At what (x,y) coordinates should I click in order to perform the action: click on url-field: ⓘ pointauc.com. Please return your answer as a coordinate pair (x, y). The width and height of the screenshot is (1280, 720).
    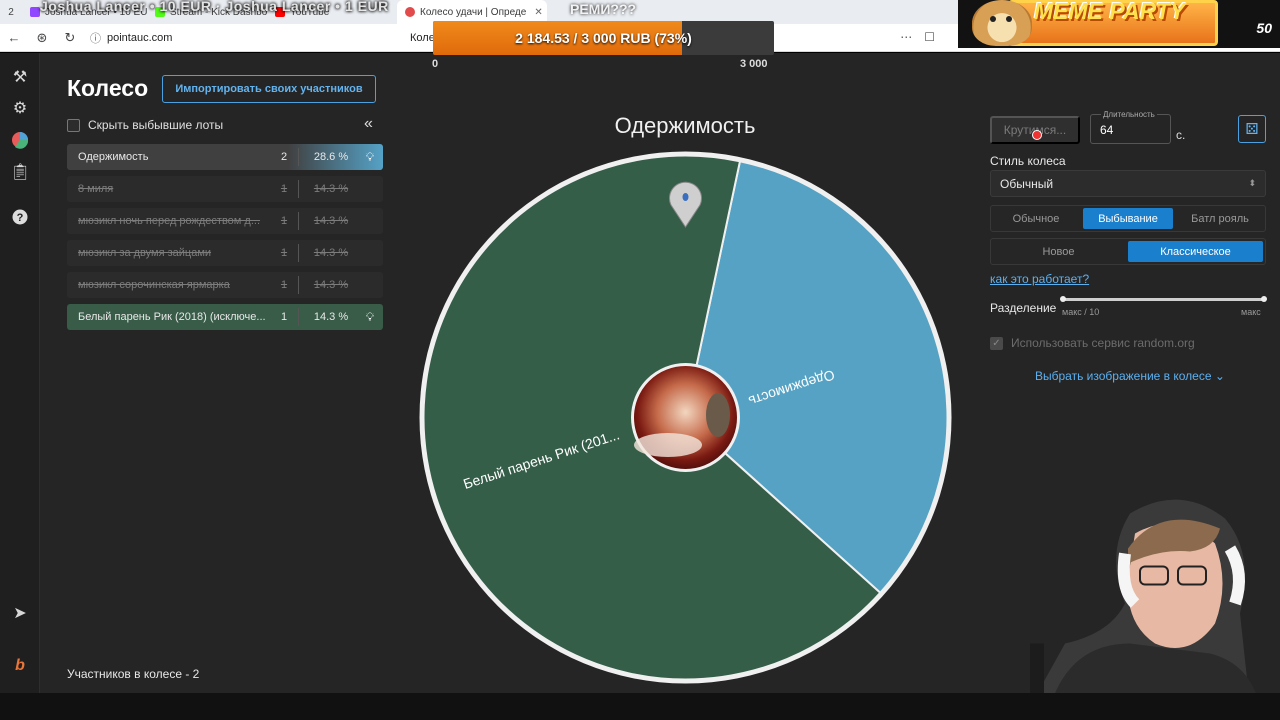
    Looking at the image, I should click on (250, 38).